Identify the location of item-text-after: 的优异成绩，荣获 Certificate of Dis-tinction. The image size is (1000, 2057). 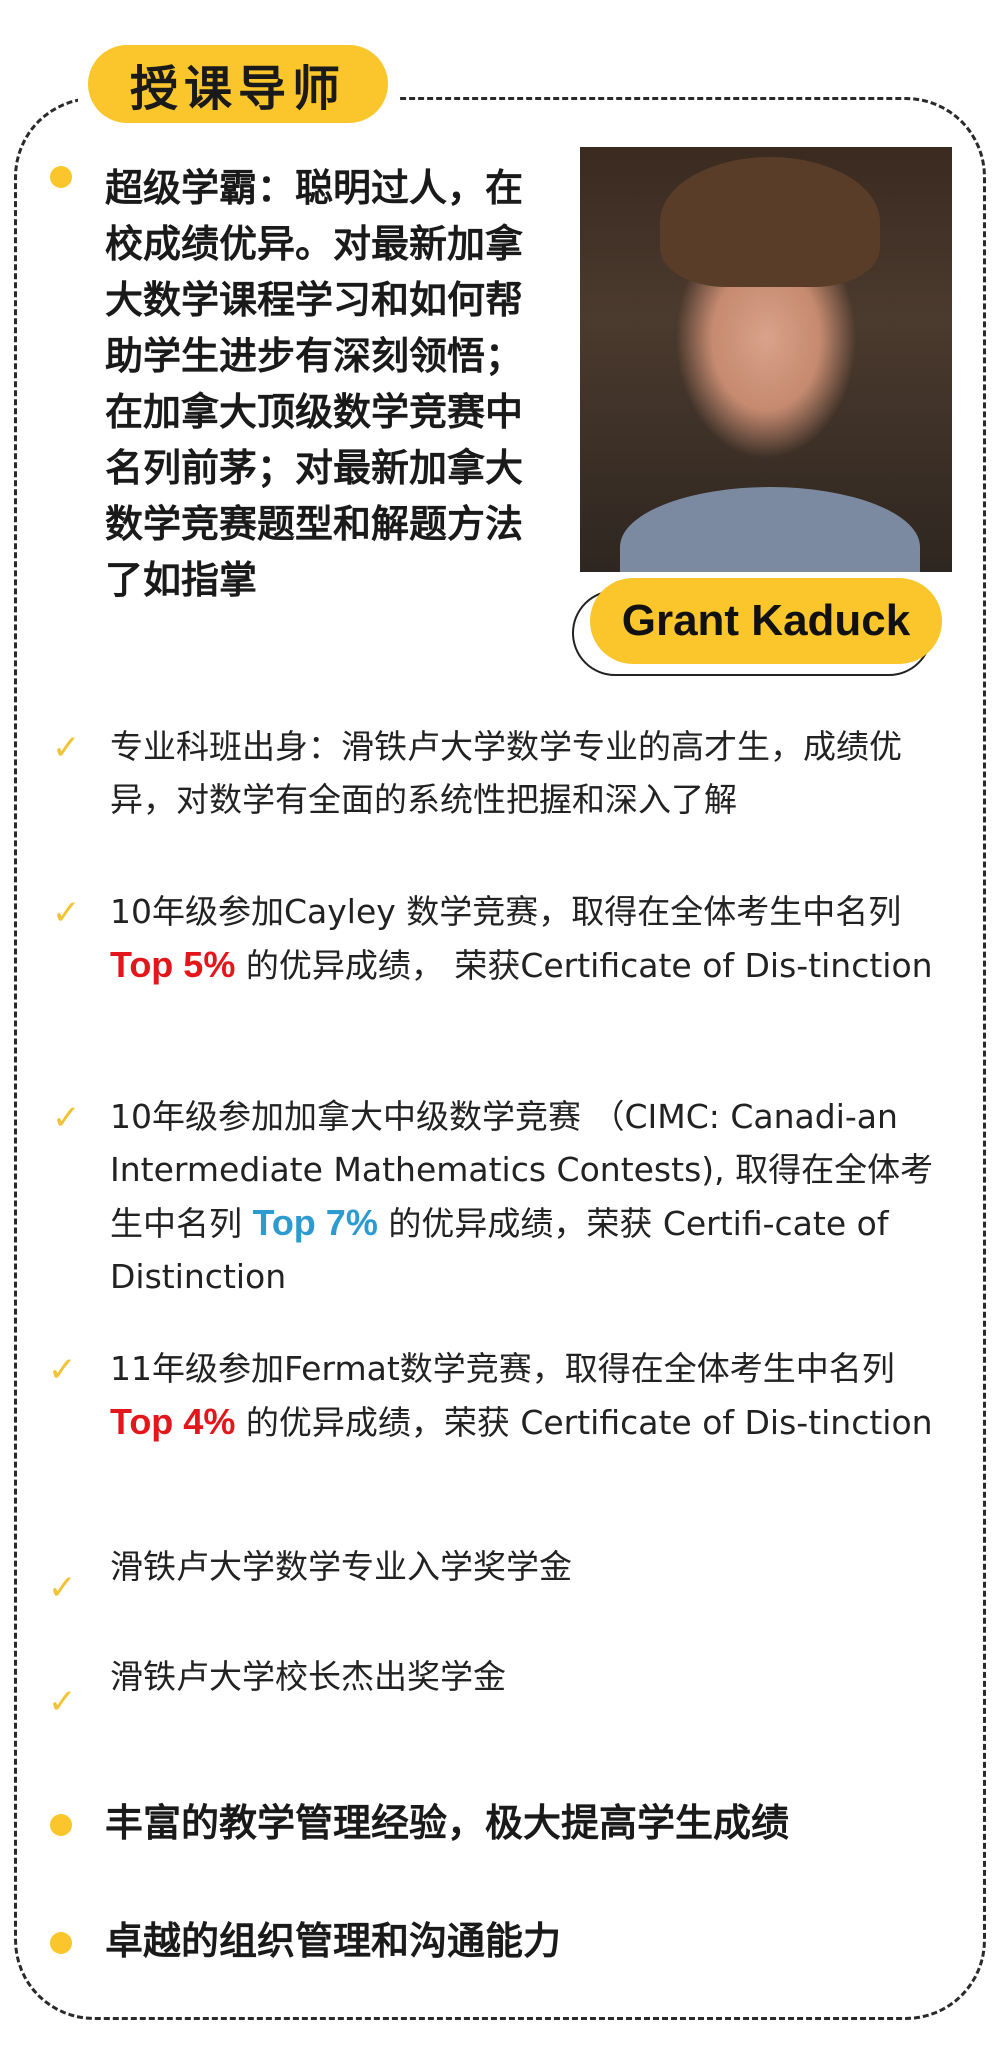
(584, 1422).